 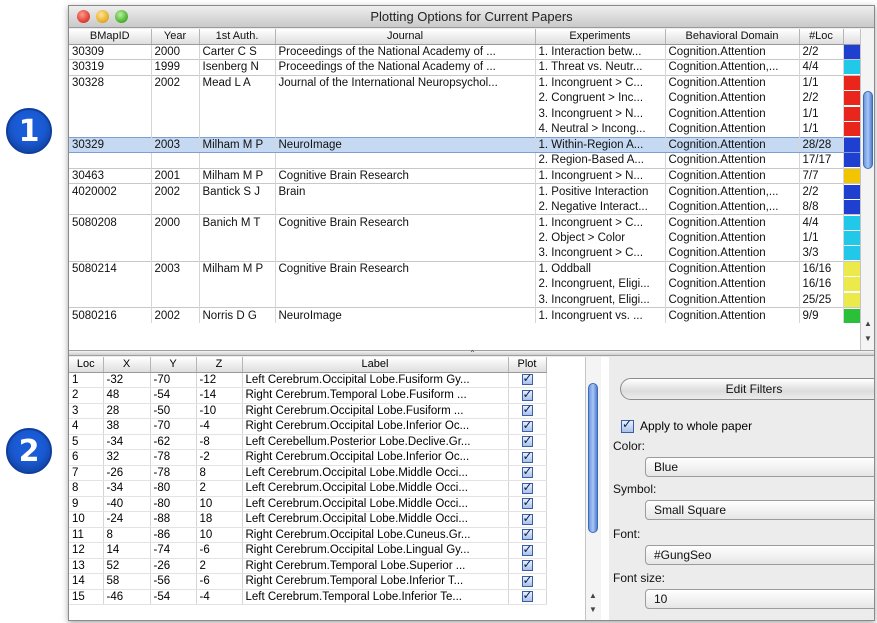 I want to click on col-loc-count: #Loc, so click(x=821, y=37).